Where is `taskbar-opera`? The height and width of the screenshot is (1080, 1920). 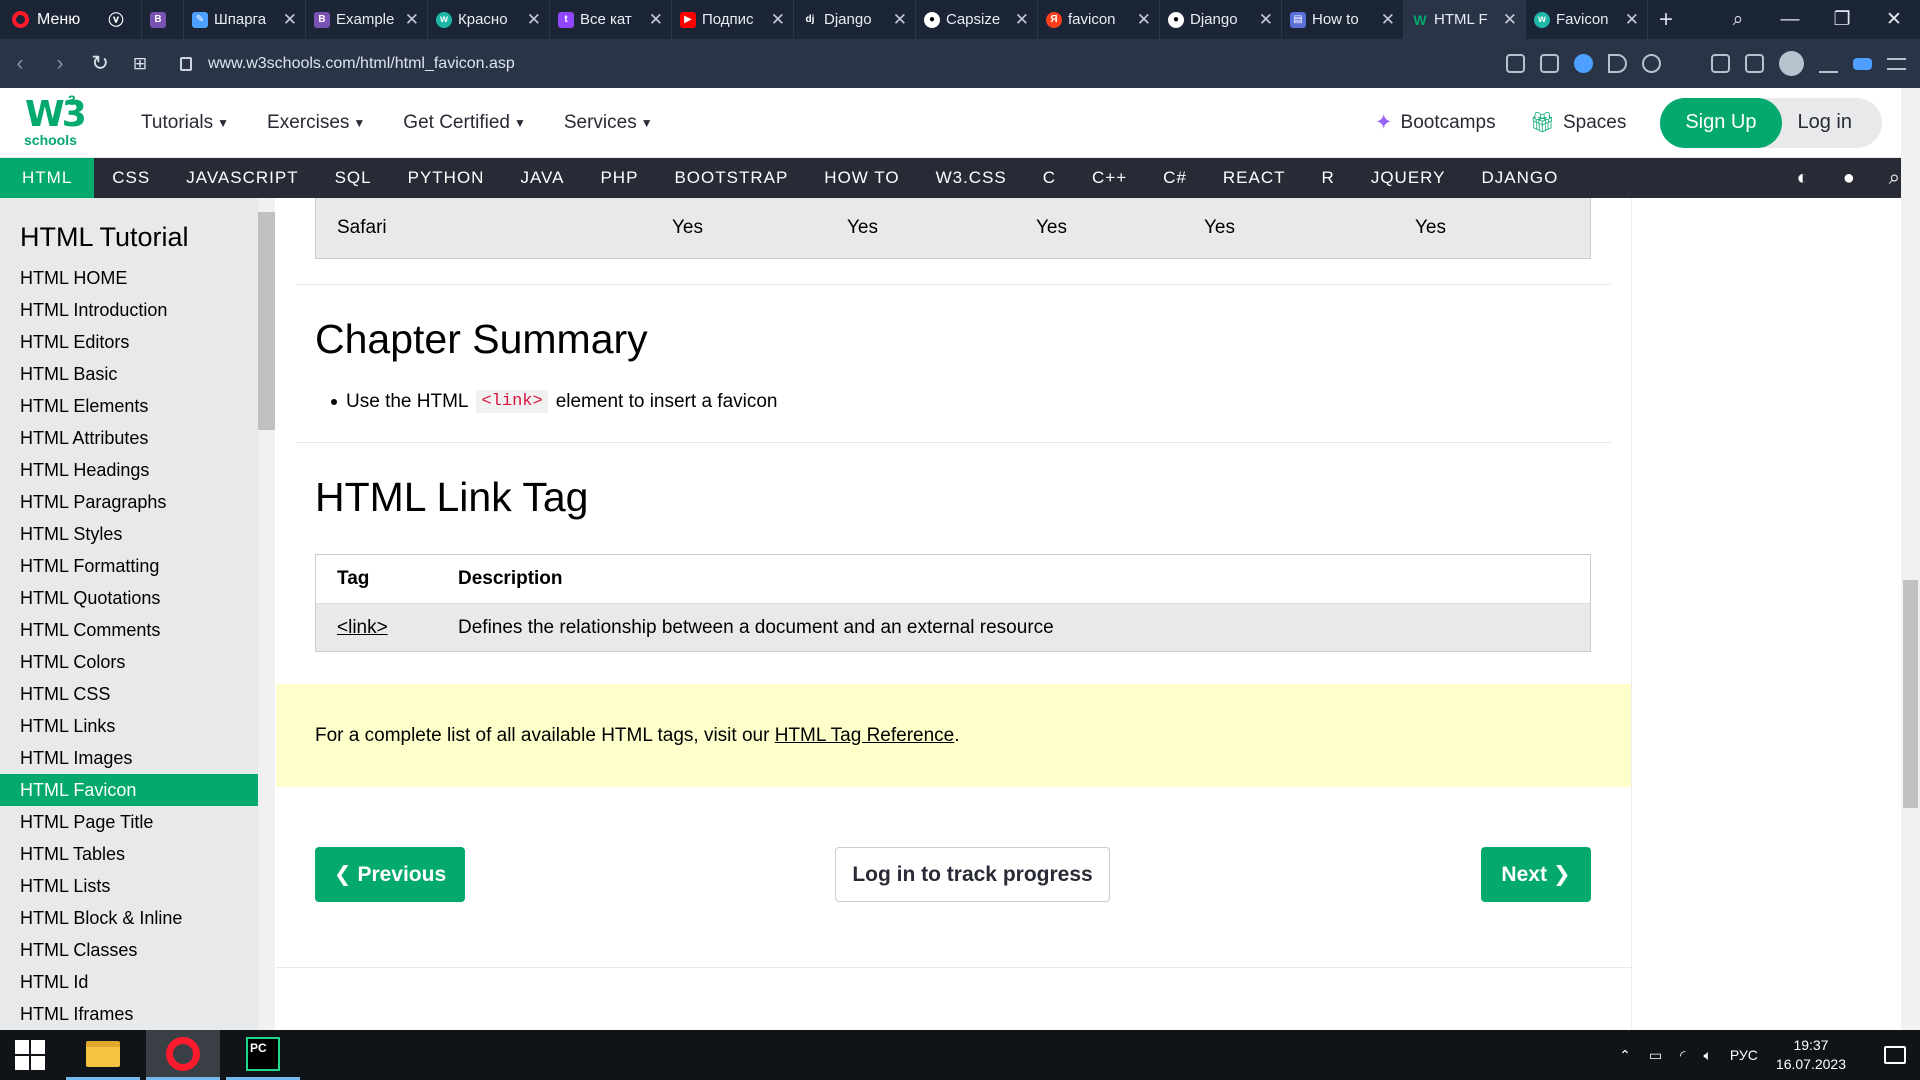
taskbar-opera is located at coordinates (183, 1055).